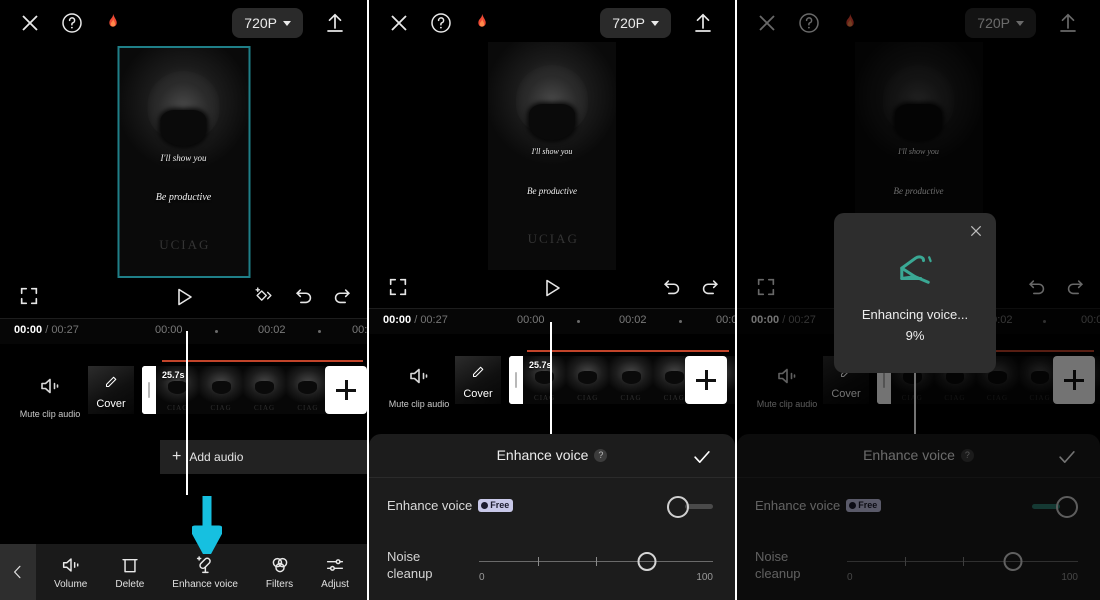  What do you see at coordinates (915, 293) in the screenshot?
I see `enhancing-voice-dialog: Enhancing voice... 9%` at bounding box center [915, 293].